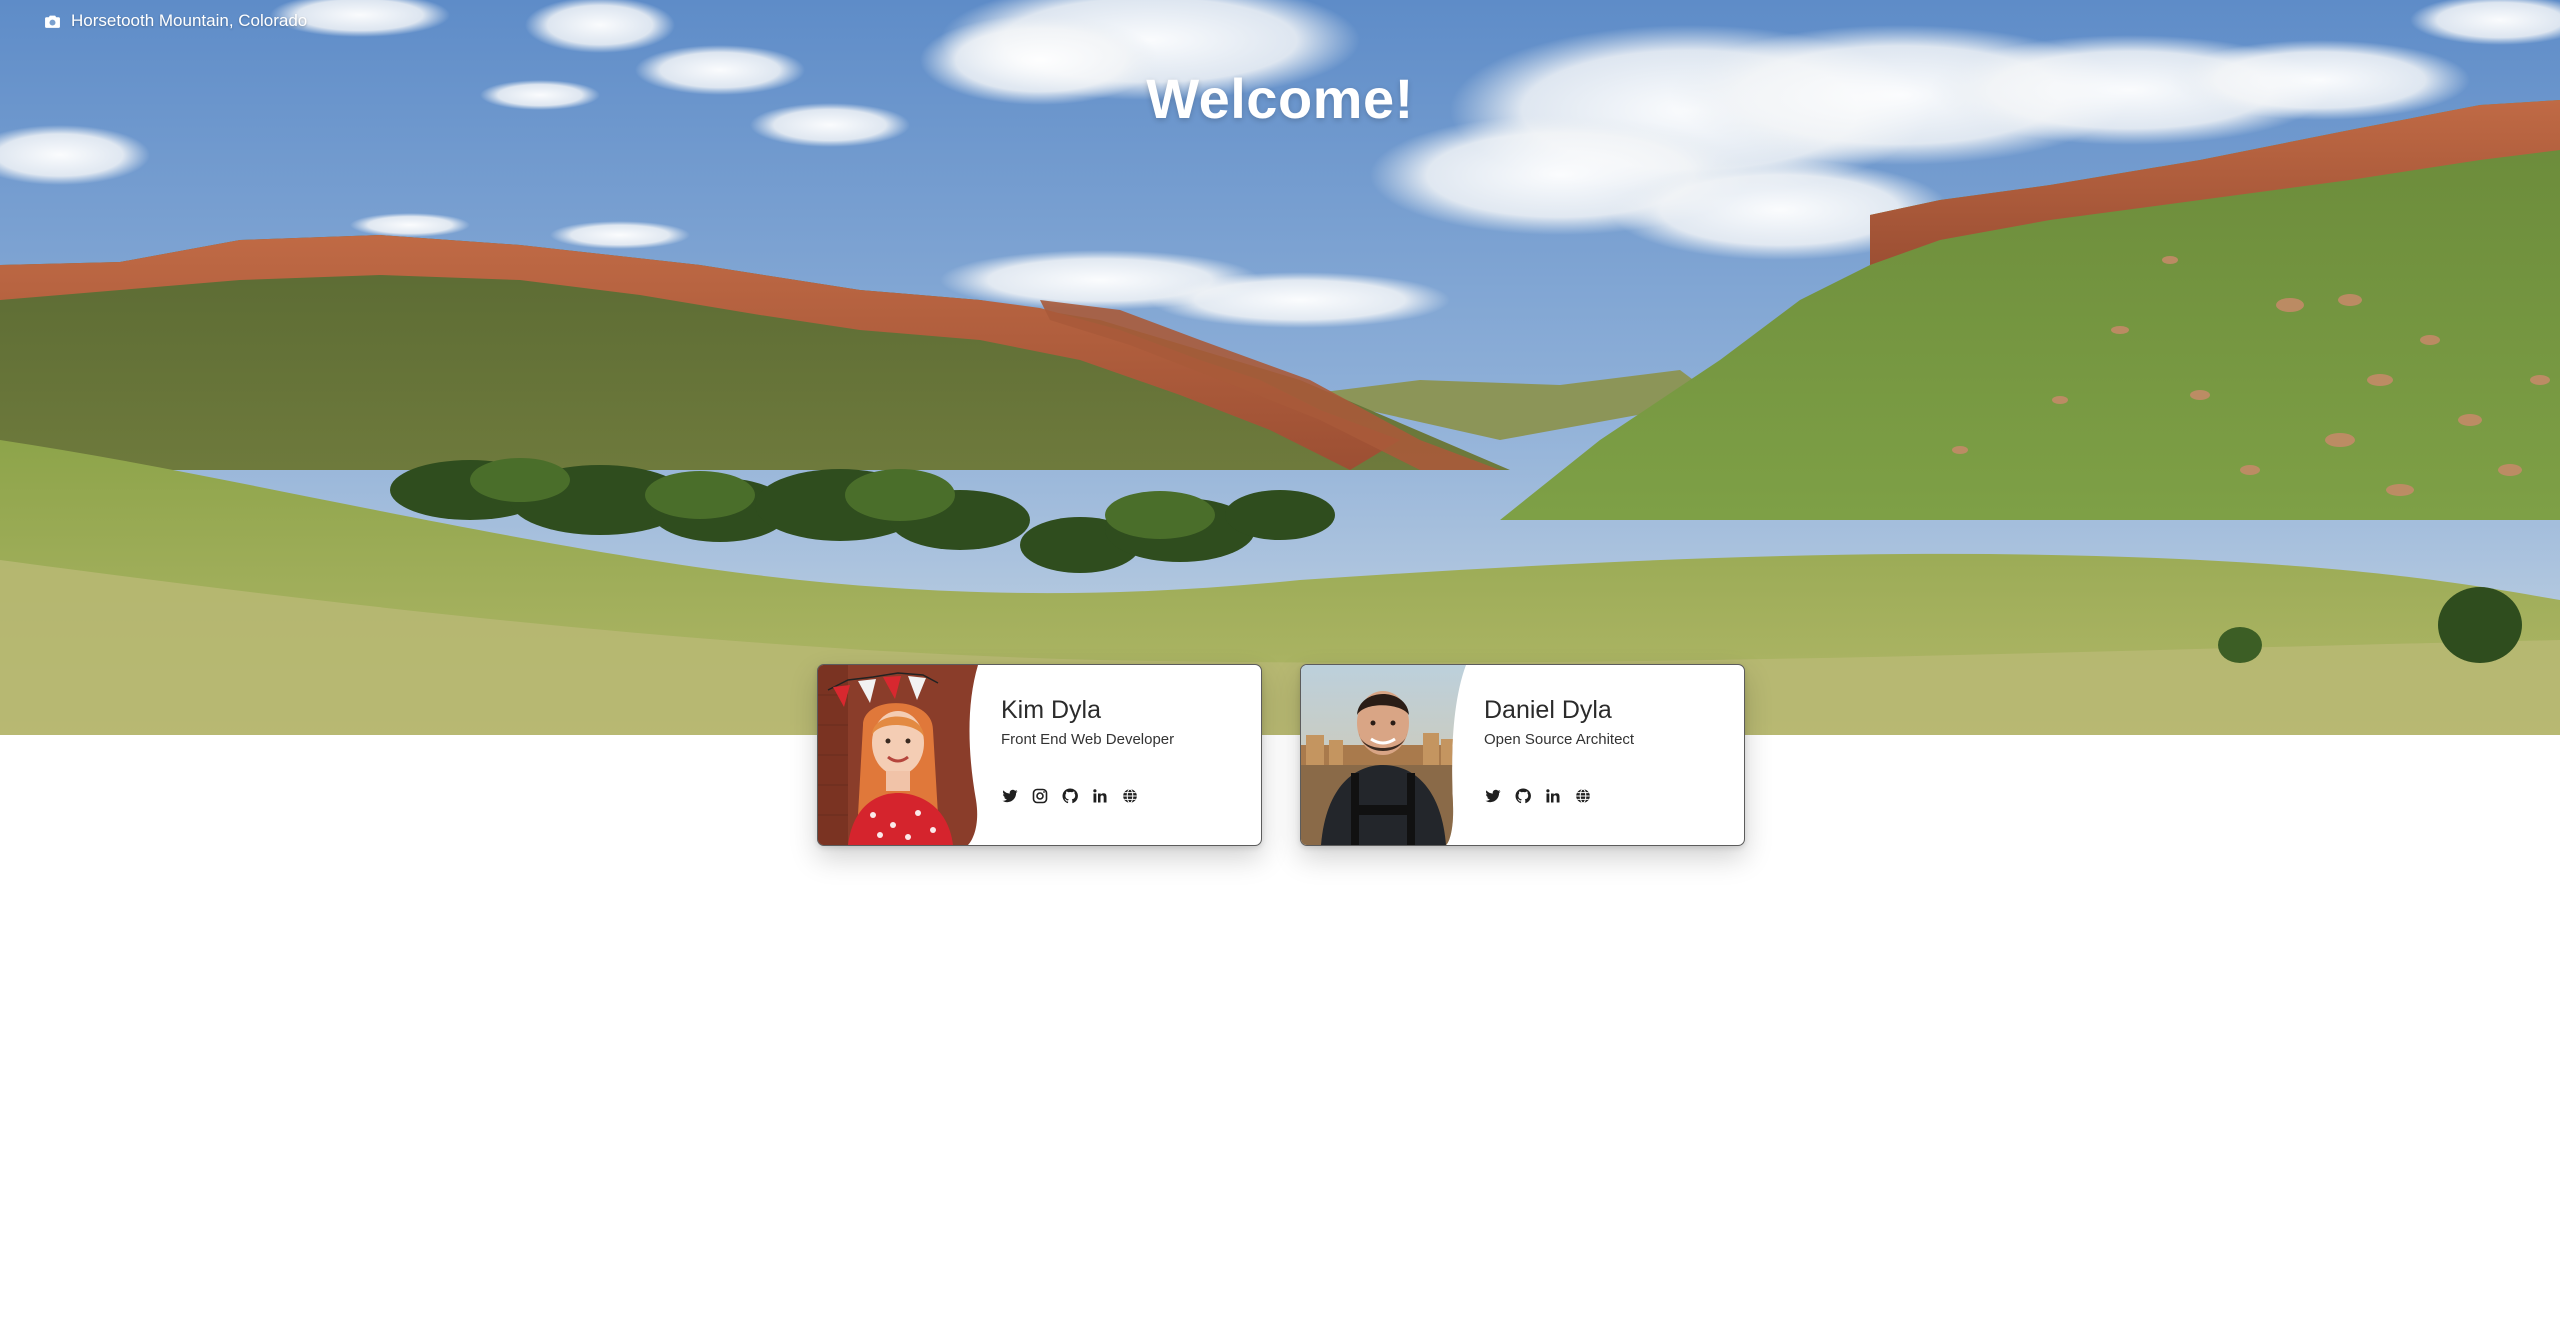 The image size is (2560, 1336). I want to click on welcome-heading: Welcome!, so click(1280, 98).